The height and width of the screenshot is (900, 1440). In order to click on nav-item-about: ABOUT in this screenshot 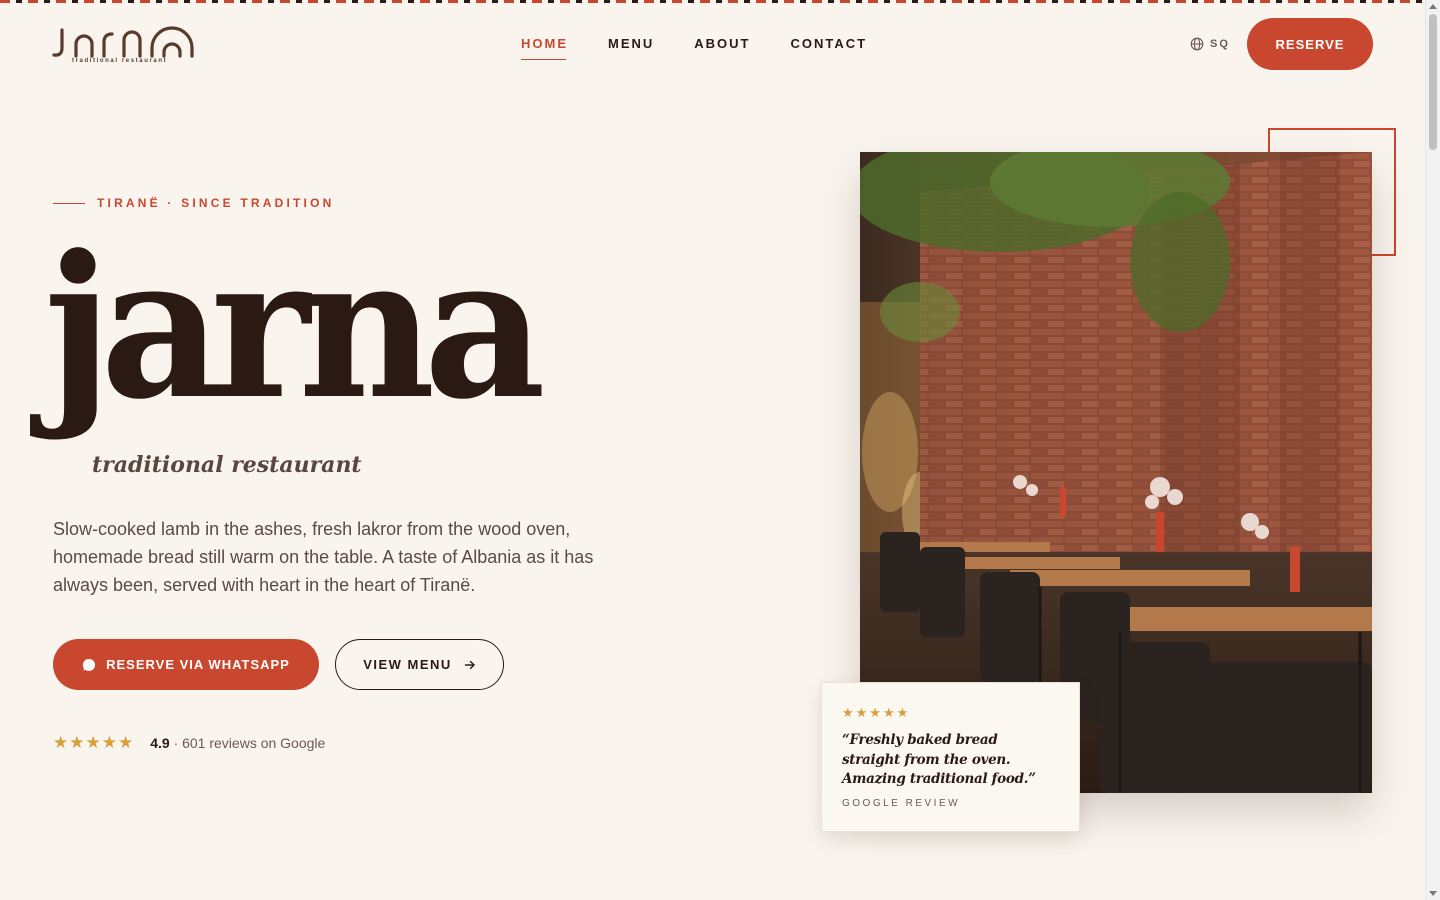, I will do `click(722, 48)`.